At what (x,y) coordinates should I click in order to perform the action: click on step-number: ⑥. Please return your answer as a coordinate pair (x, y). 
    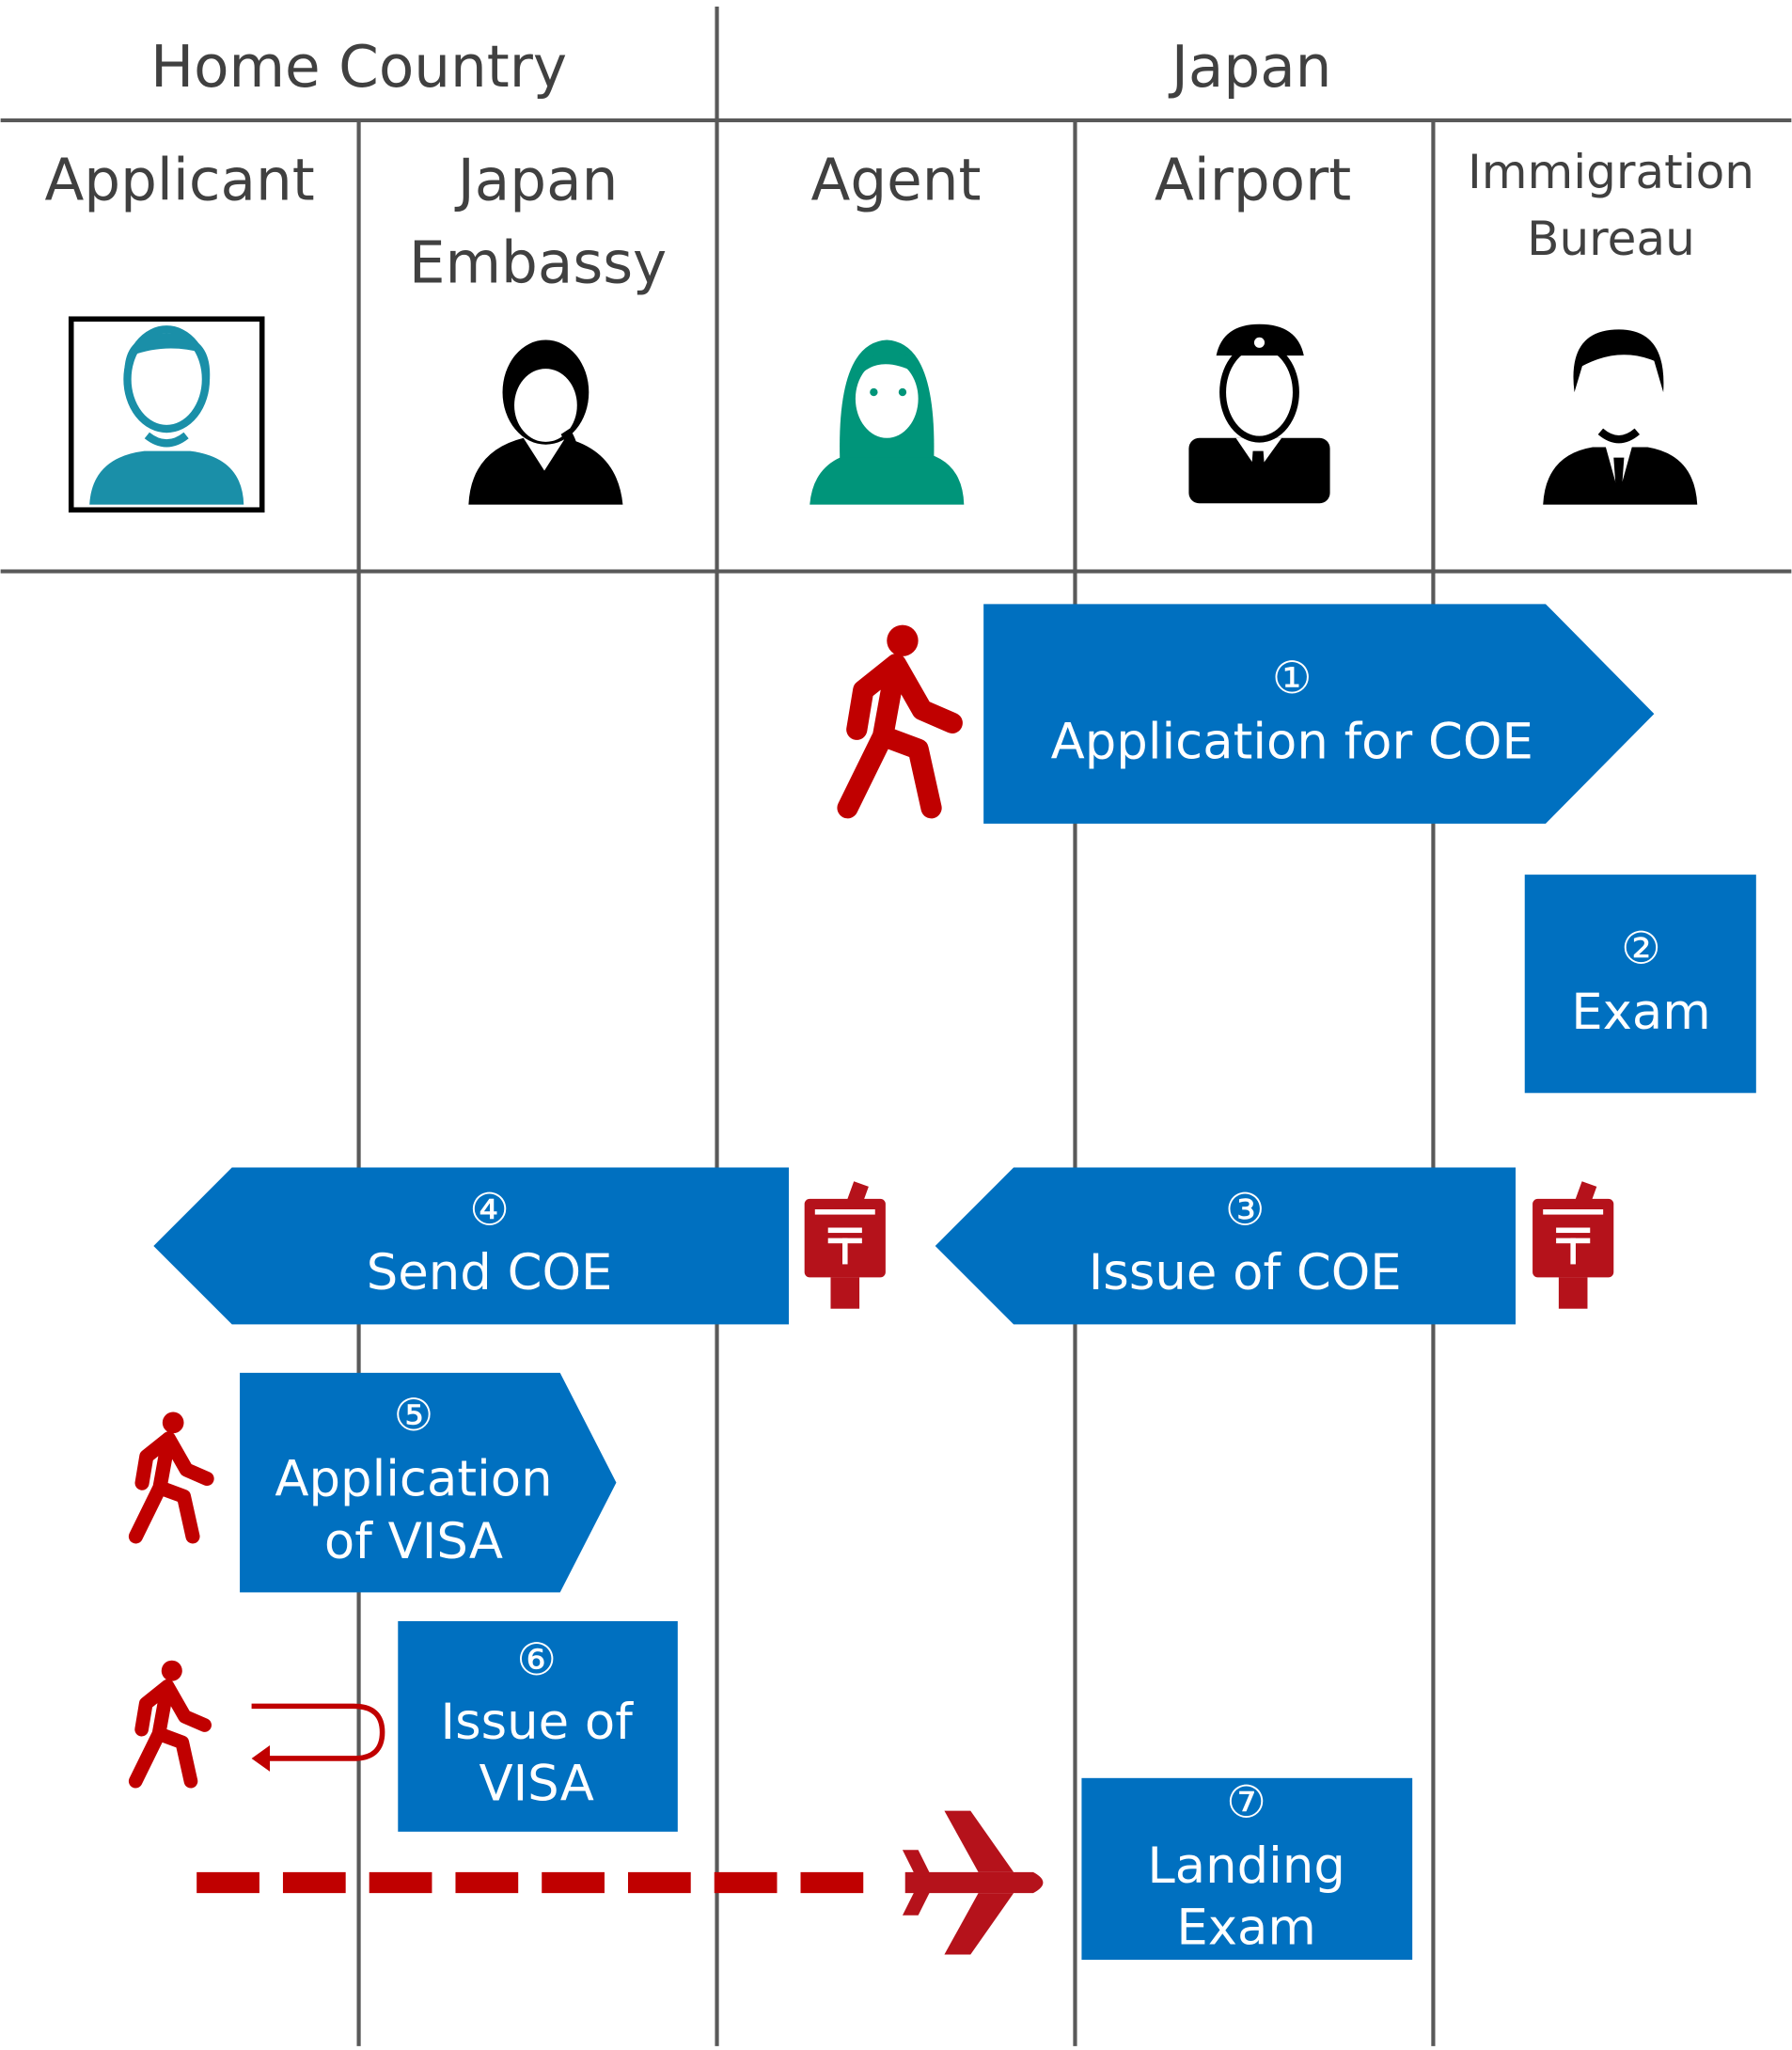
    Looking at the image, I should click on (536, 1660).